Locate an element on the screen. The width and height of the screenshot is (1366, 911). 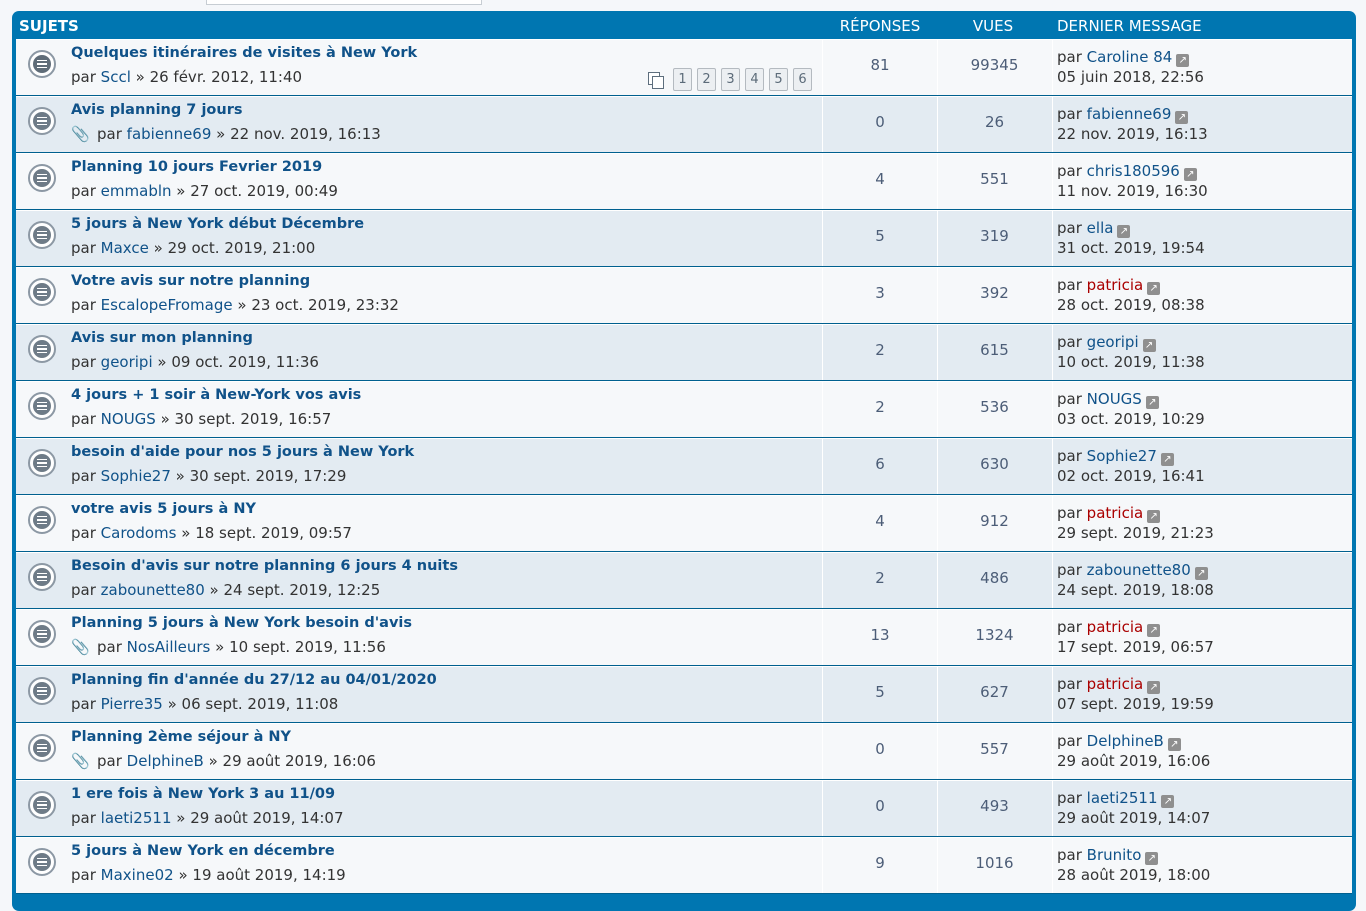
topic-title: 5 jours à New York en décembre is located at coordinates (203, 851).